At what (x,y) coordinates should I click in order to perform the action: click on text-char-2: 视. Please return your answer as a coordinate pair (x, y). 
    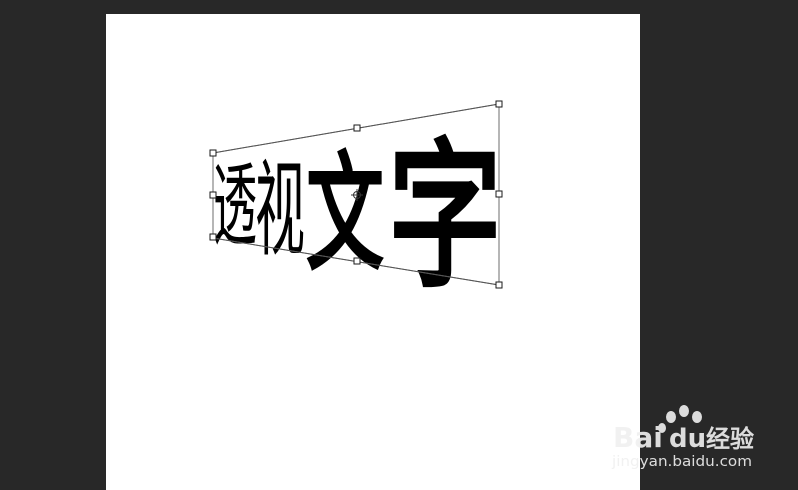
    Looking at the image, I should click on (280, 210).